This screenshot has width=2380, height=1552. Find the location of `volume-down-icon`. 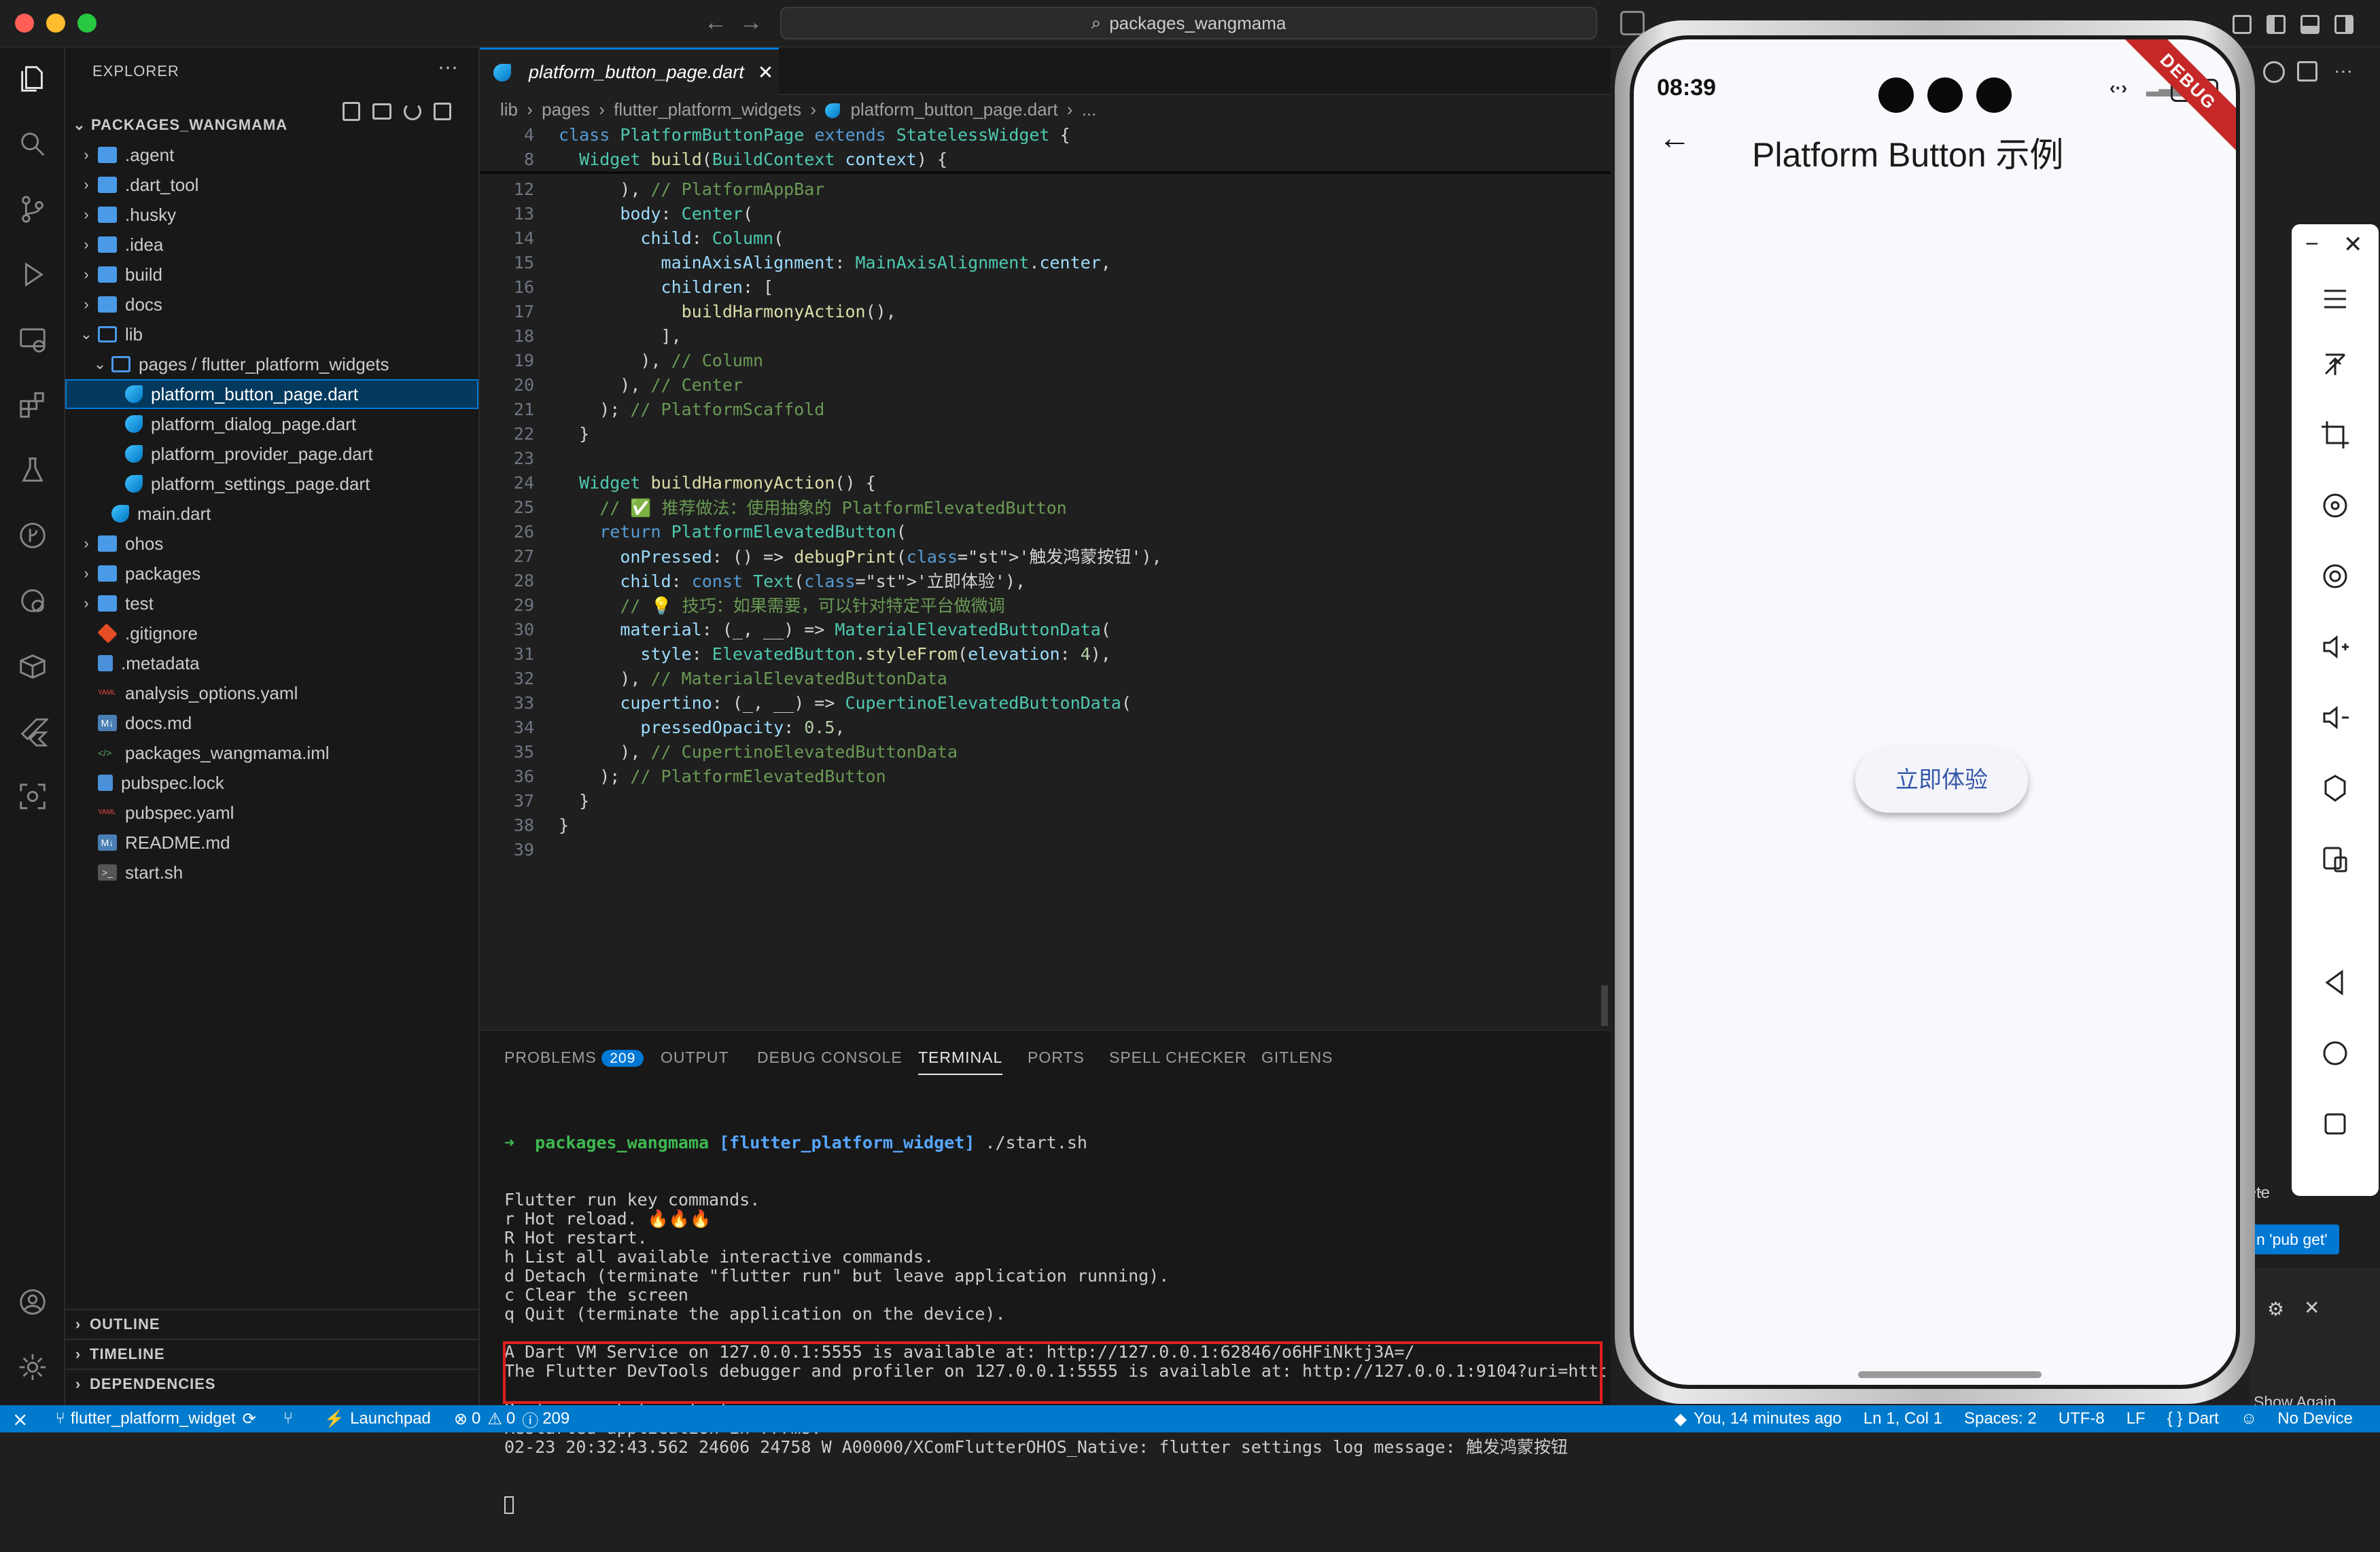

volume-down-icon is located at coordinates (2335, 718).